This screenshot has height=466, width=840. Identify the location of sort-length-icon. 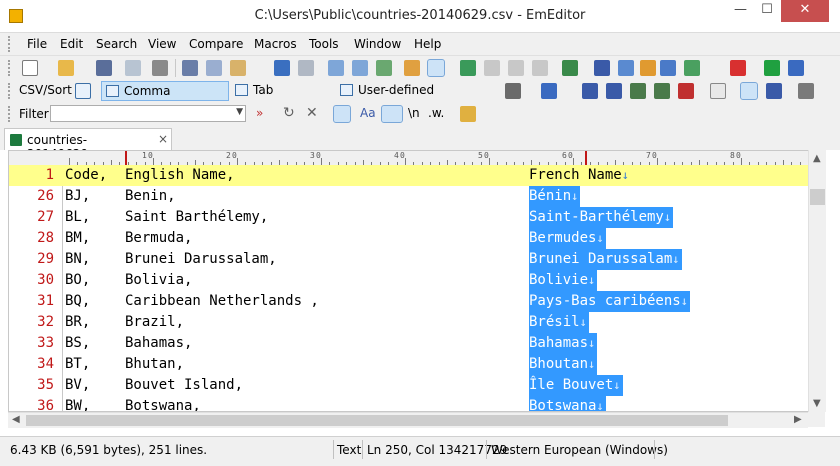
(686, 91).